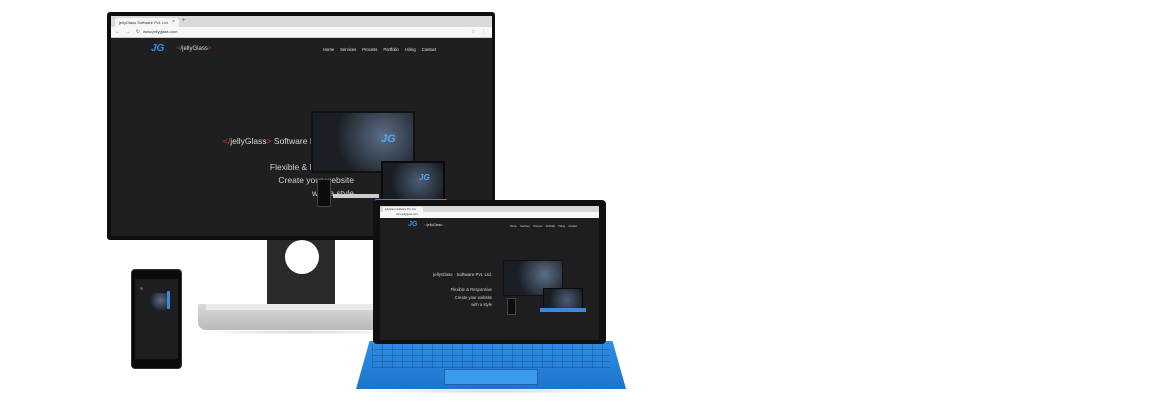 This screenshot has height=420, width=1170. Describe the element at coordinates (429, 49) in the screenshot. I see `nav-contact: Contact` at that location.